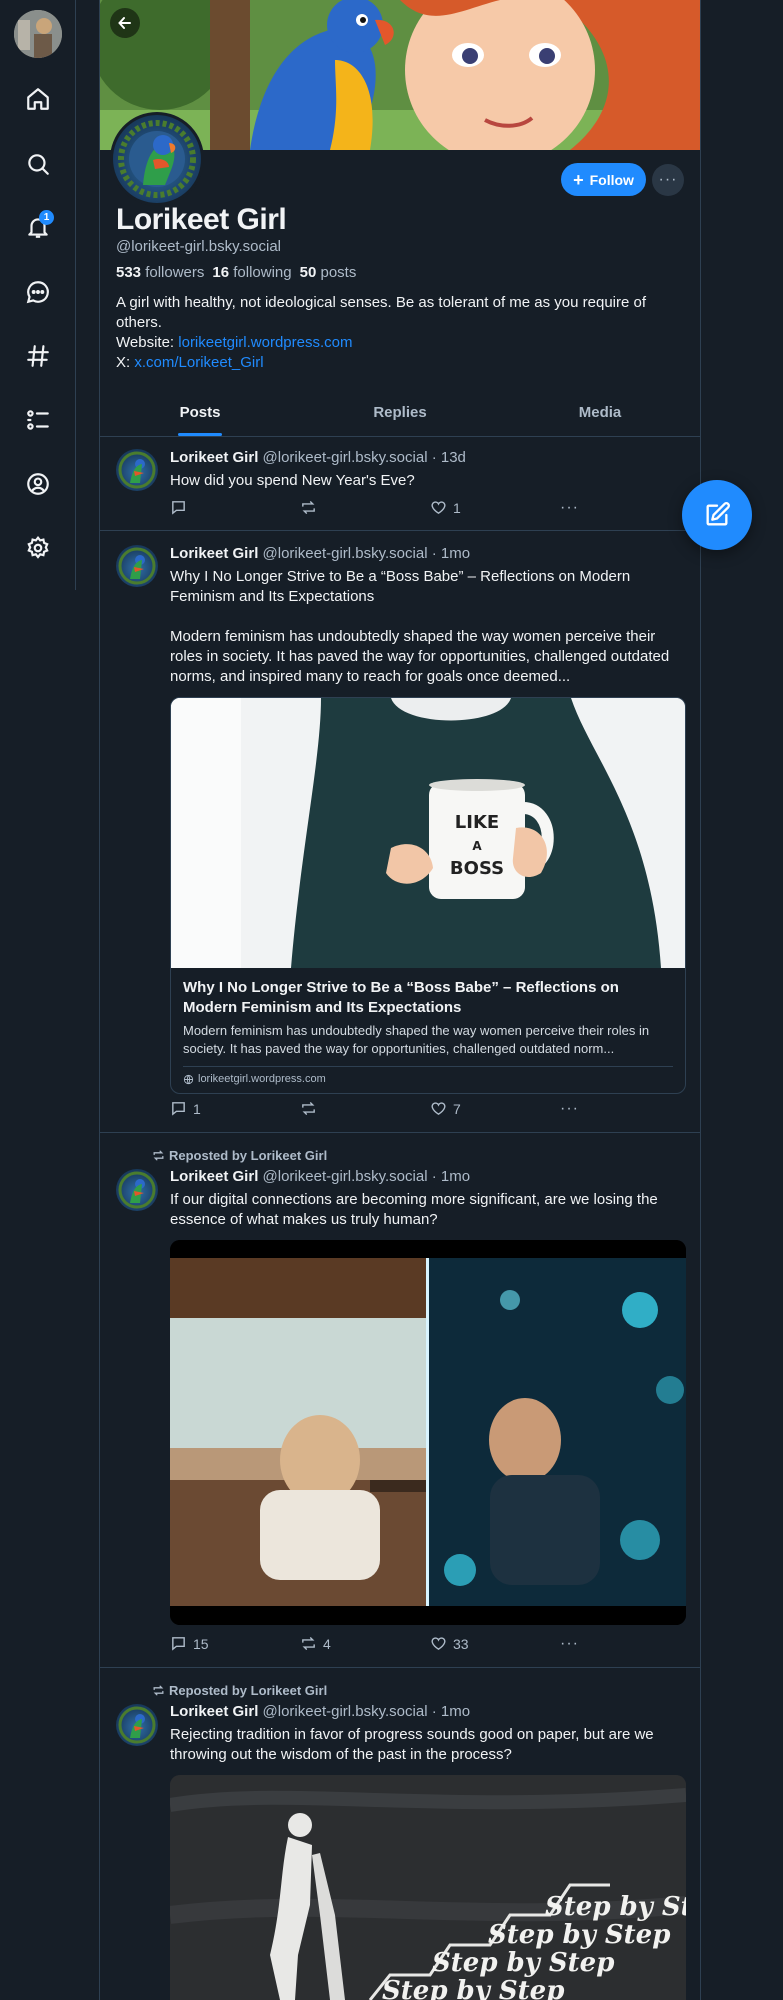  What do you see at coordinates (428, 1432) in the screenshot?
I see `post-image` at bounding box center [428, 1432].